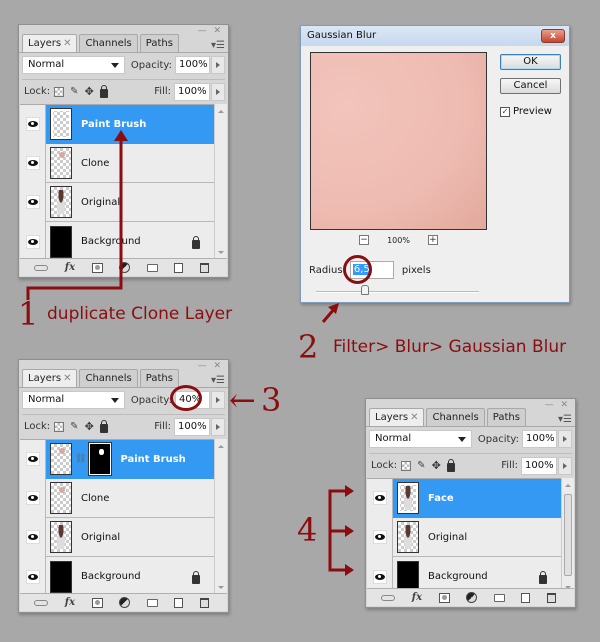 This screenshot has height=642, width=600. What do you see at coordinates (117, 459) in the screenshot?
I see `layer-row: ⛓ Paint Brush` at bounding box center [117, 459].